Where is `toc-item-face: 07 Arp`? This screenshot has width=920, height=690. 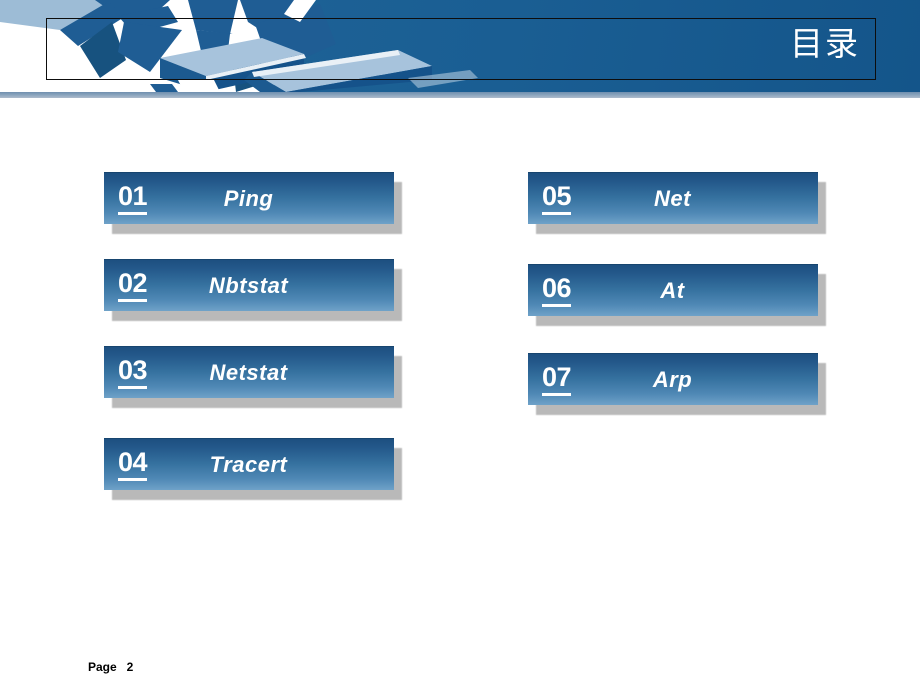
toc-item-face: 07 Arp is located at coordinates (673, 379).